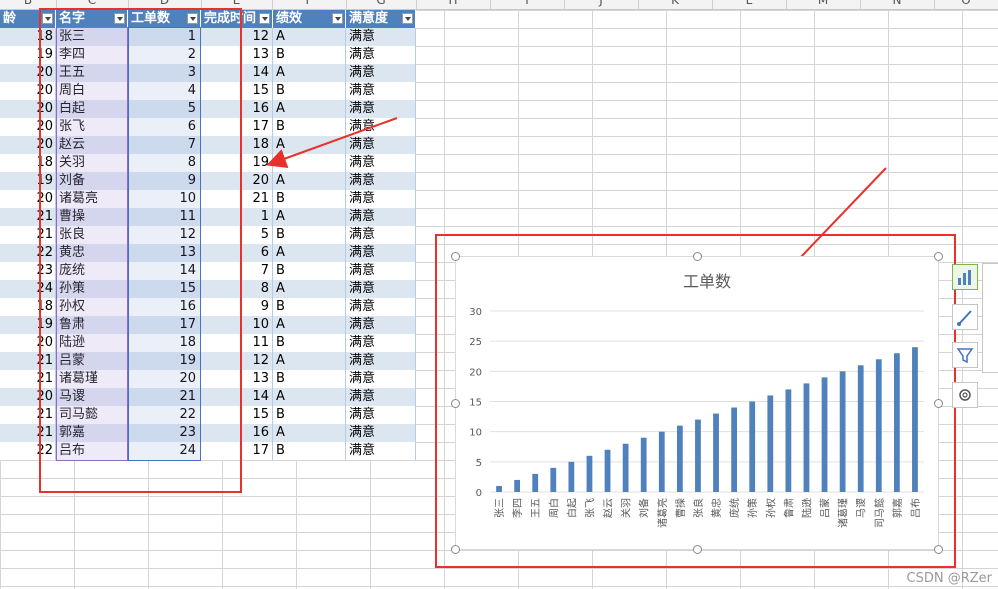 The width and height of the screenshot is (998, 589). I want to click on column-letter: M, so click(823, 4).